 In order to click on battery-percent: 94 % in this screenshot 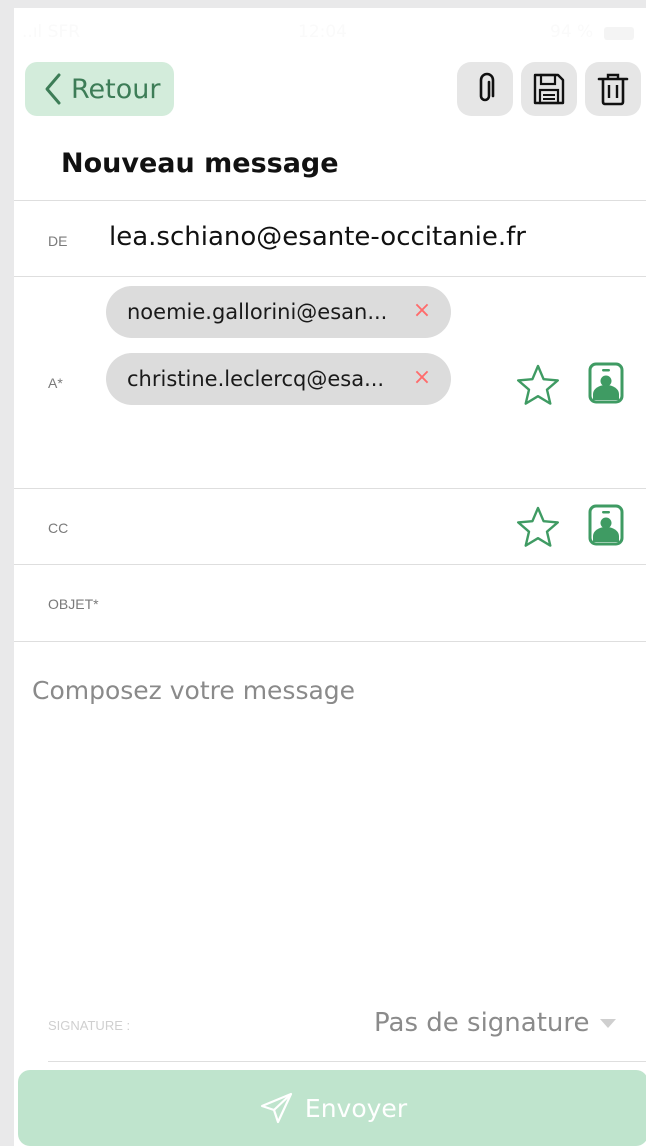, I will do `click(572, 32)`.